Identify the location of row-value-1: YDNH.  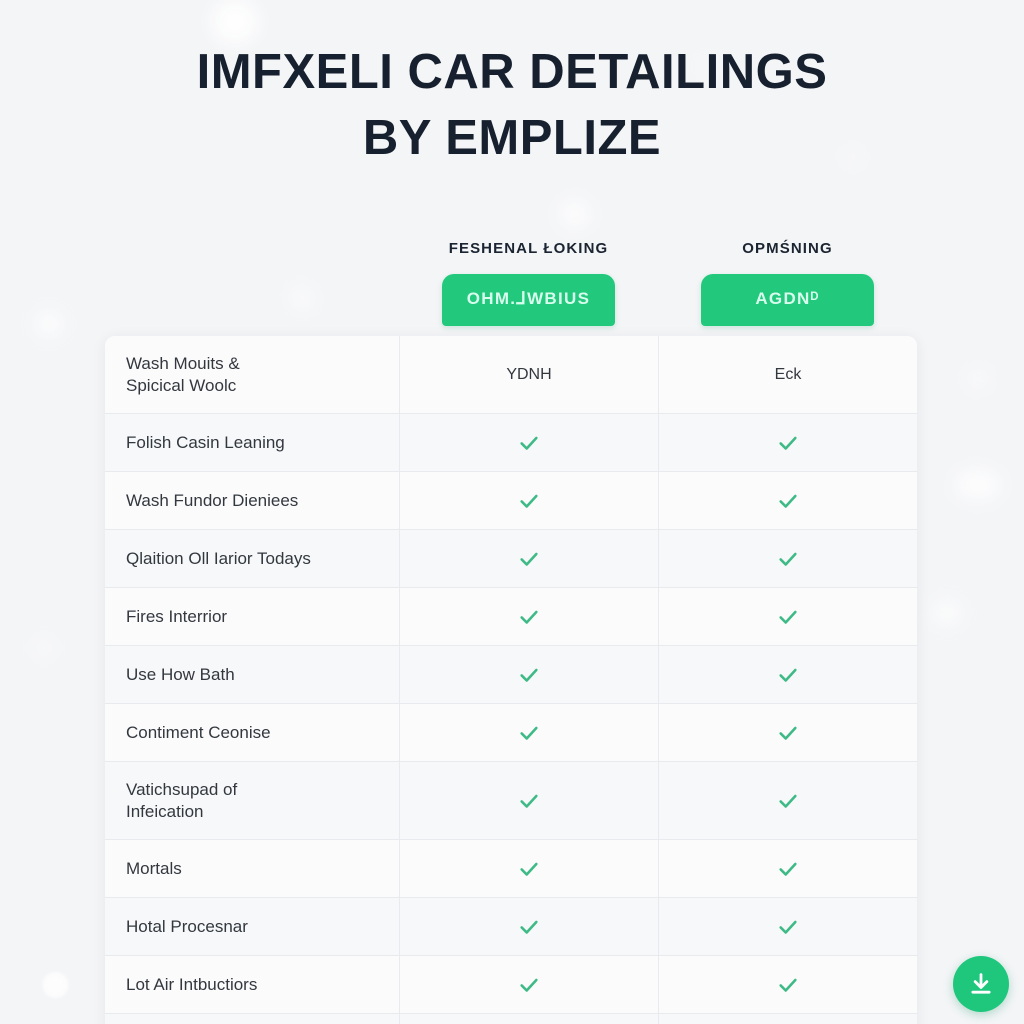
(528, 374).